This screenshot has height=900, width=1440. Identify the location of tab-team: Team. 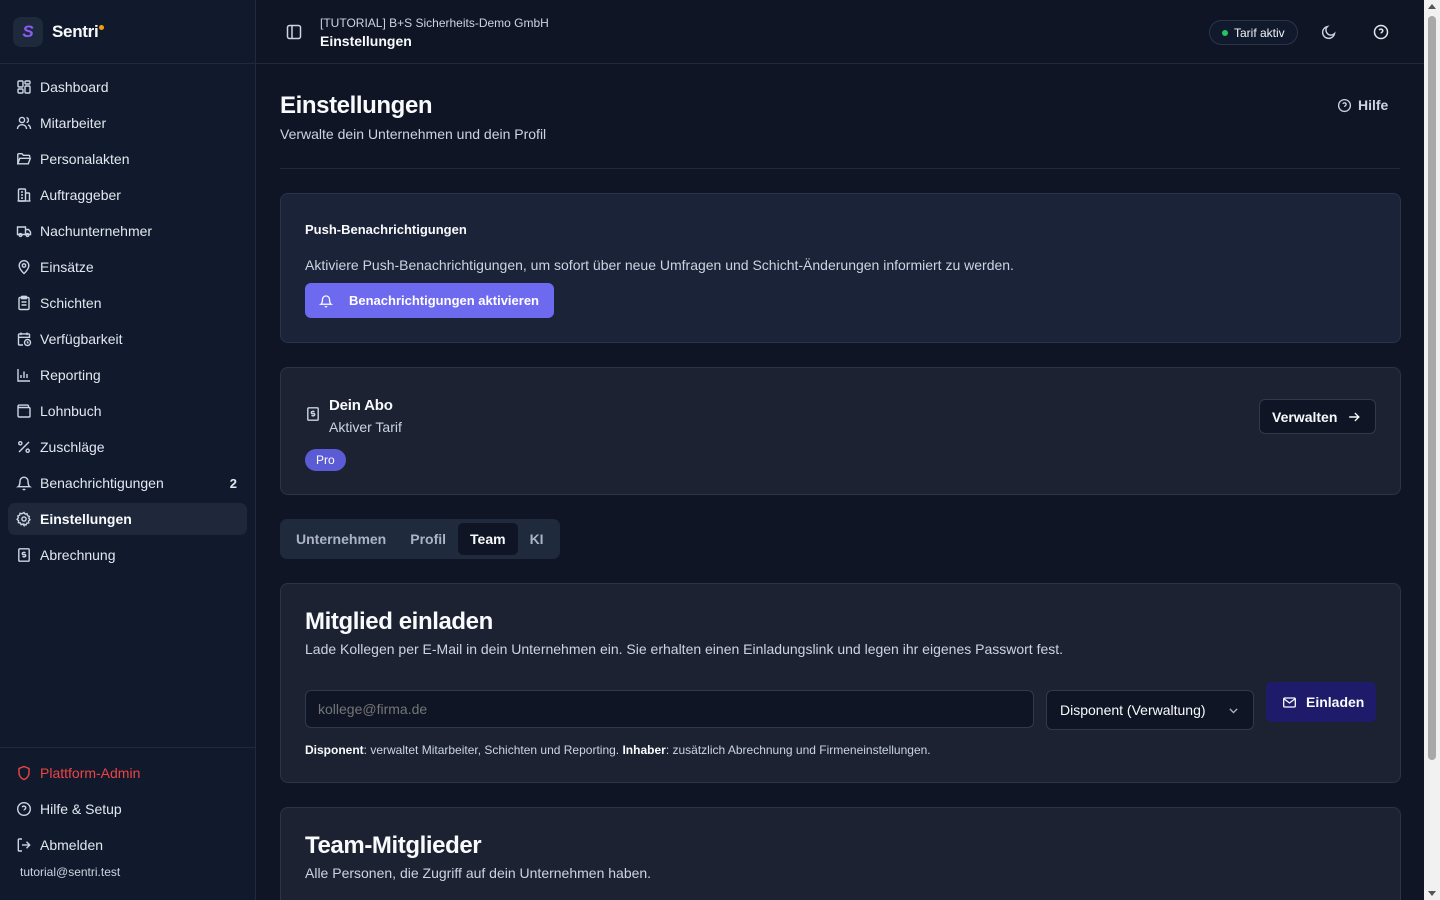
(488, 539).